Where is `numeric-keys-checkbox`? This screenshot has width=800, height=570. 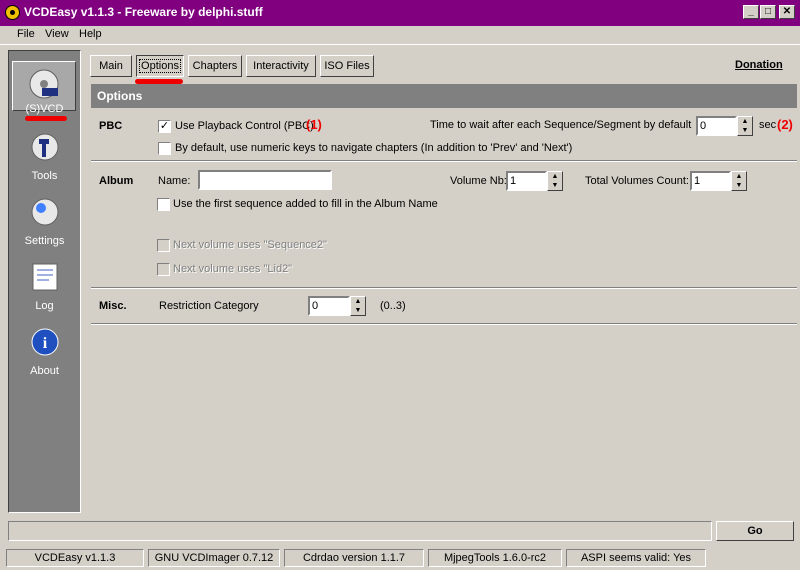
numeric-keys-checkbox is located at coordinates (164, 148).